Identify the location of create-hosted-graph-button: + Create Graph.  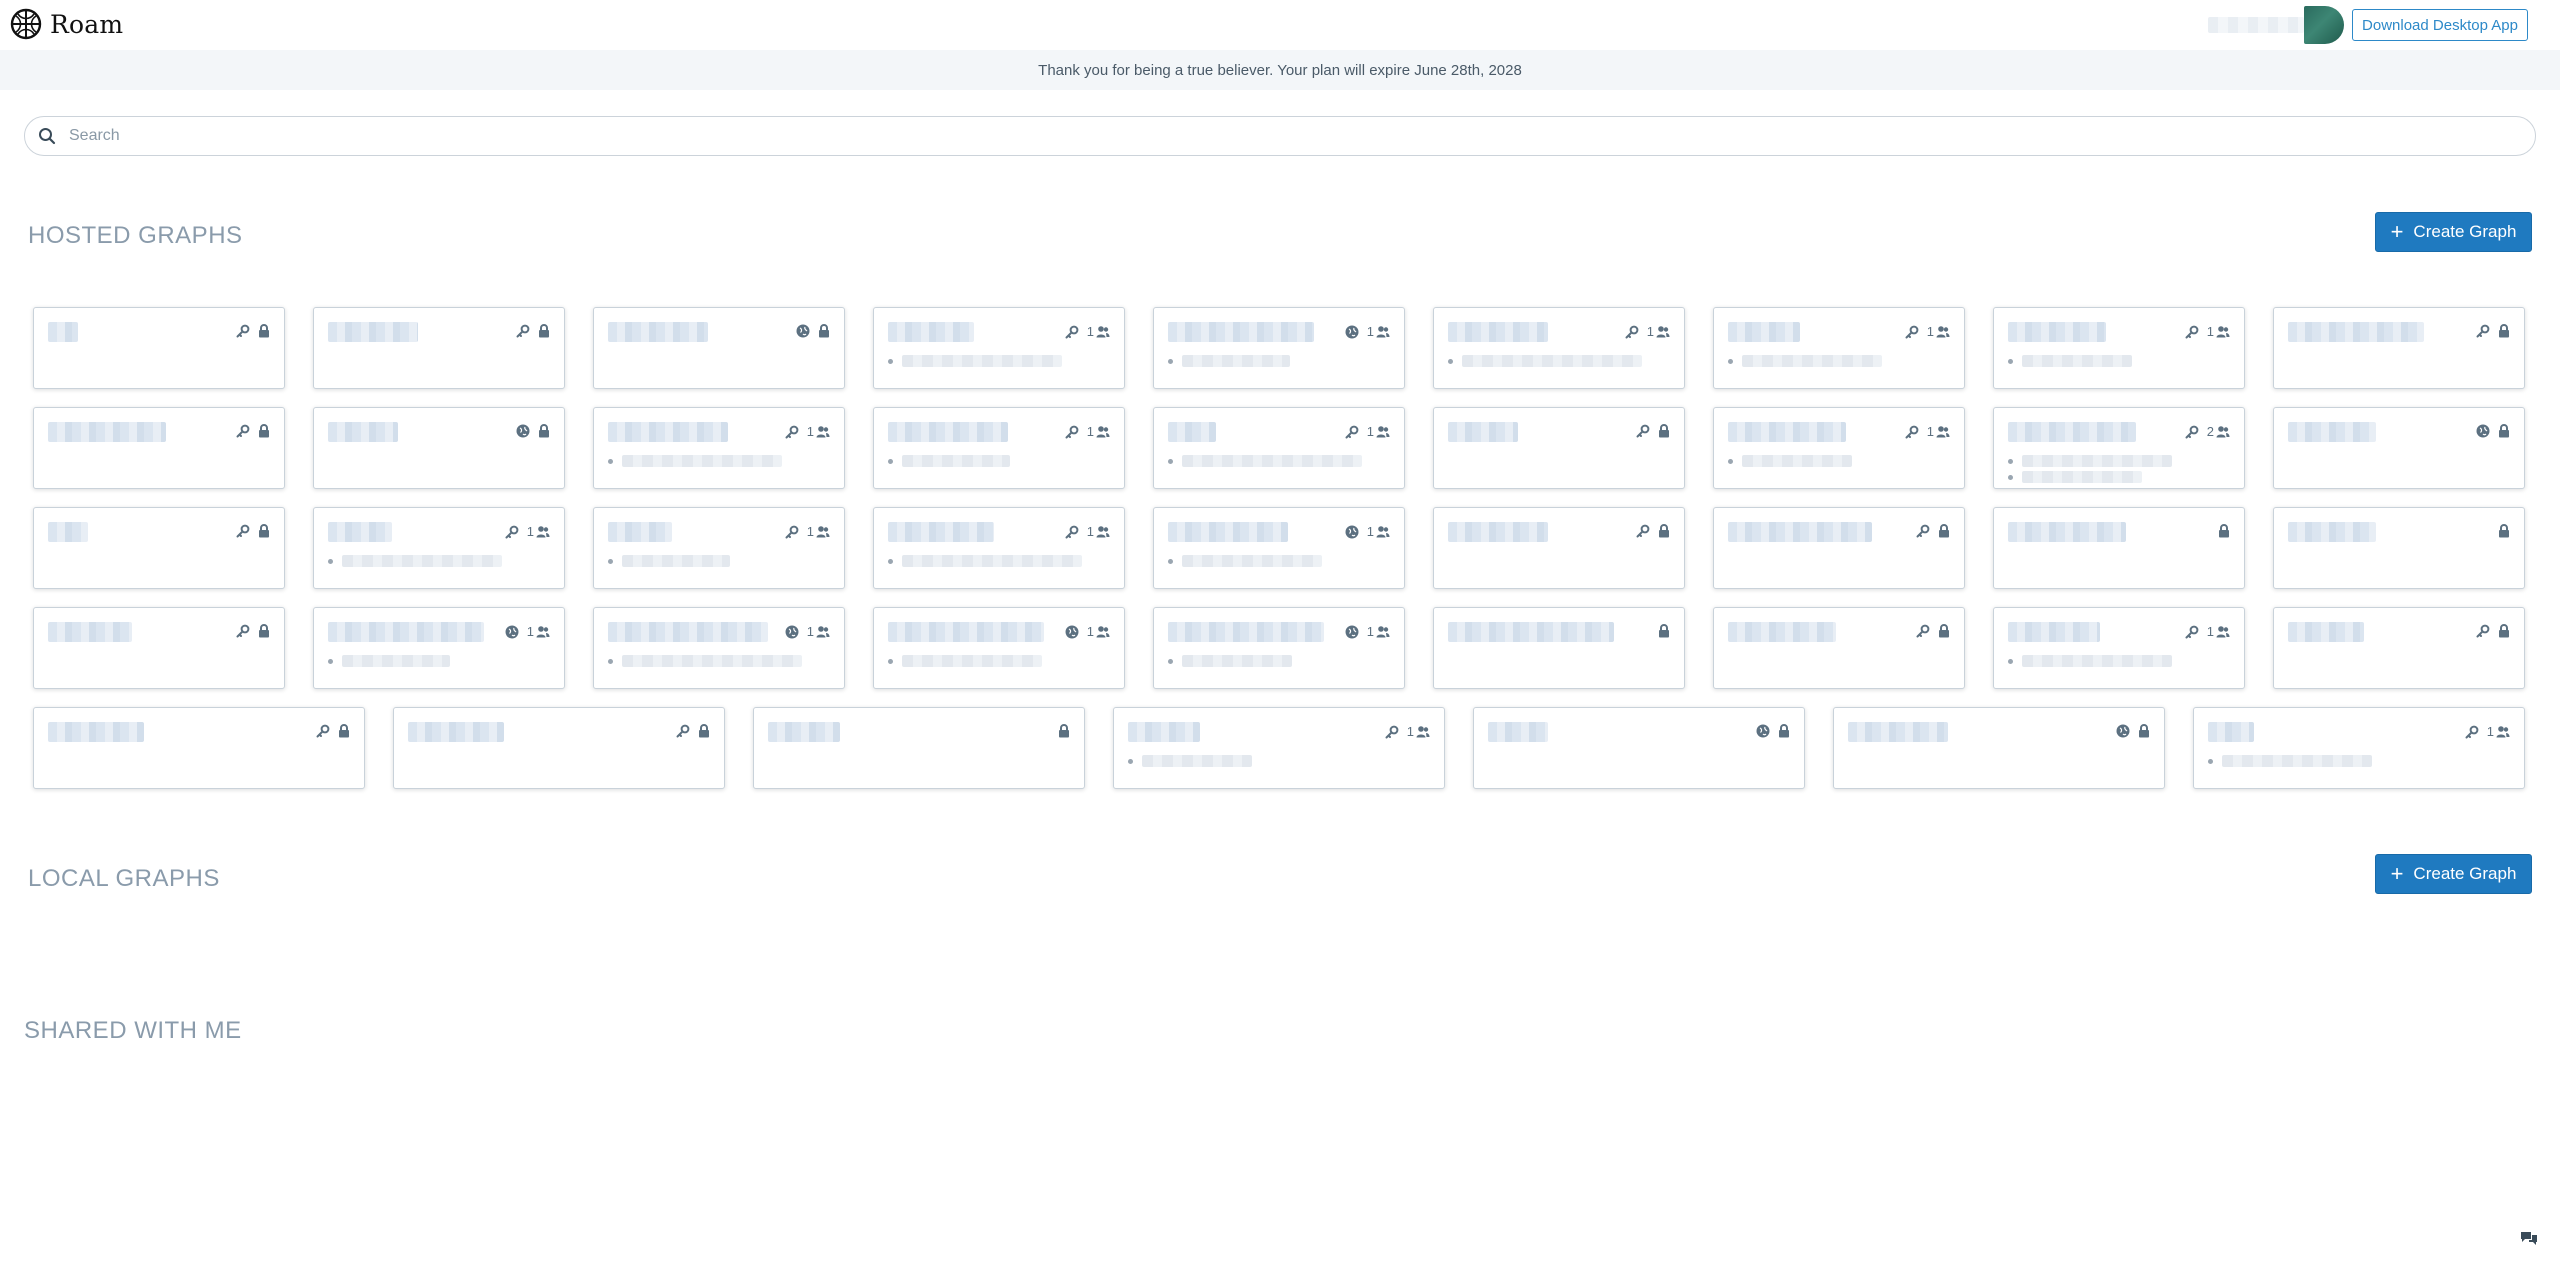
(2453, 232).